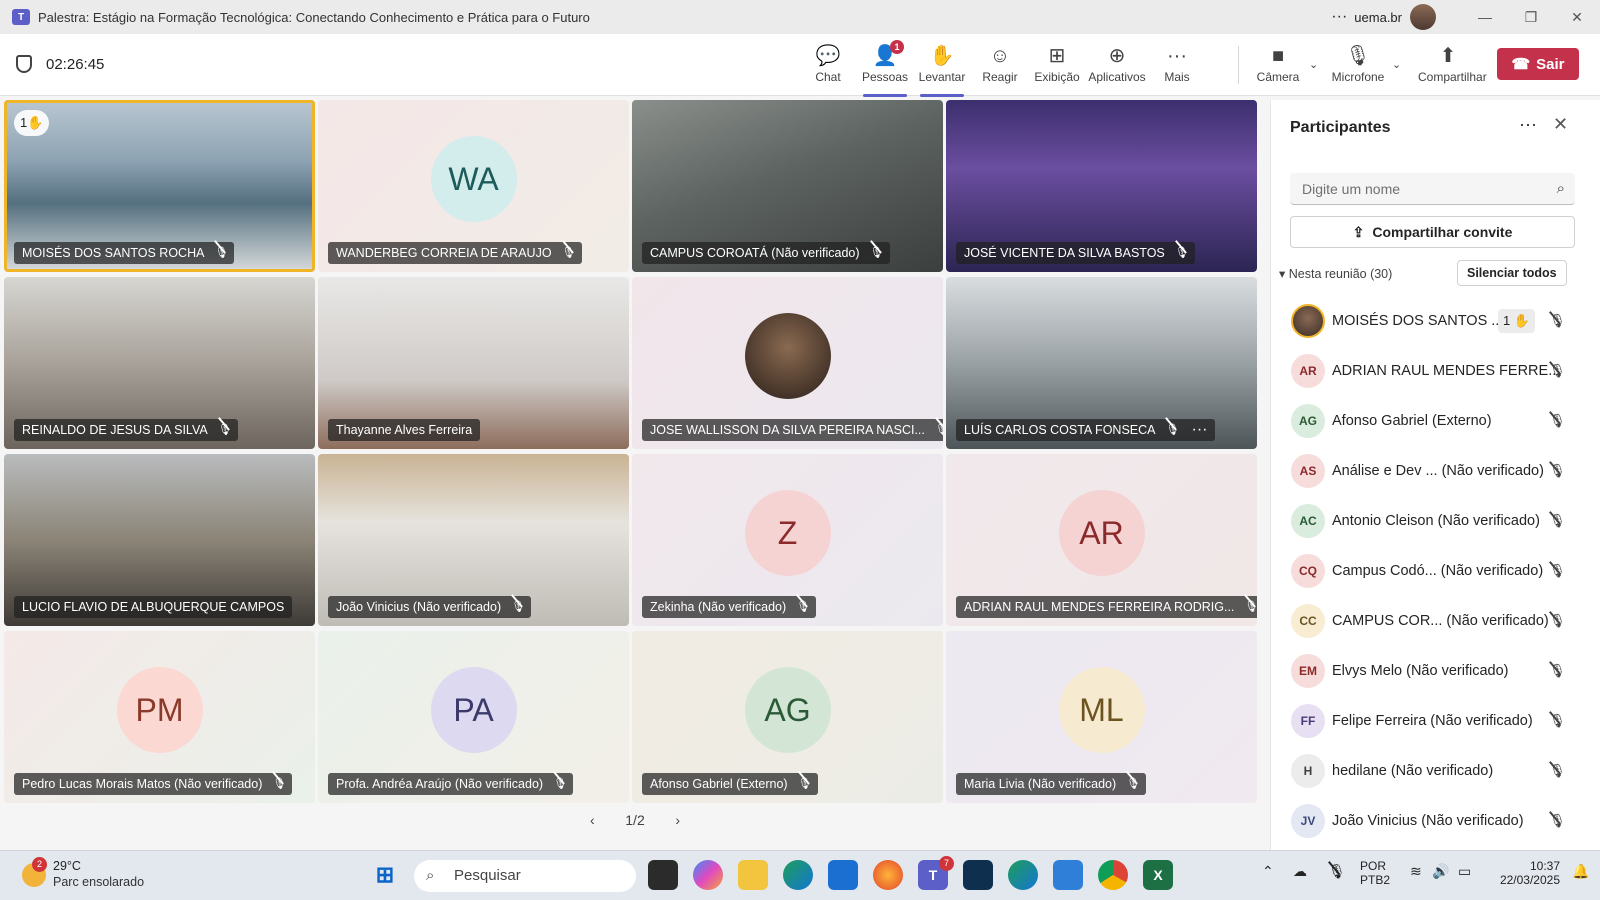  What do you see at coordinates (946, 863) in the screenshot?
I see `teams-badge: 7` at bounding box center [946, 863].